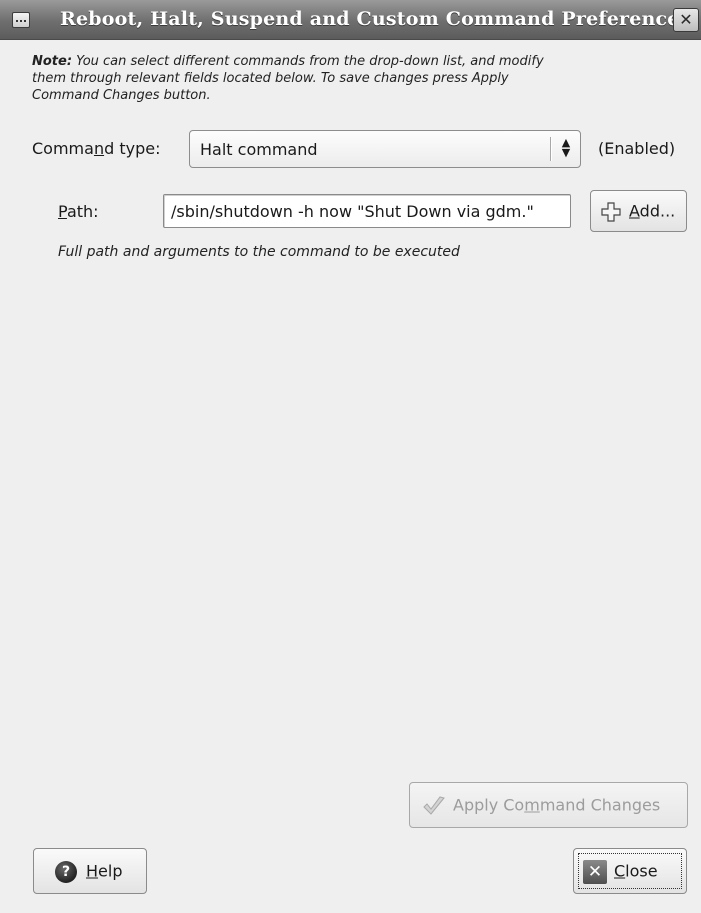 The image size is (701, 913). I want to click on help-button-label: Help, so click(104, 871).